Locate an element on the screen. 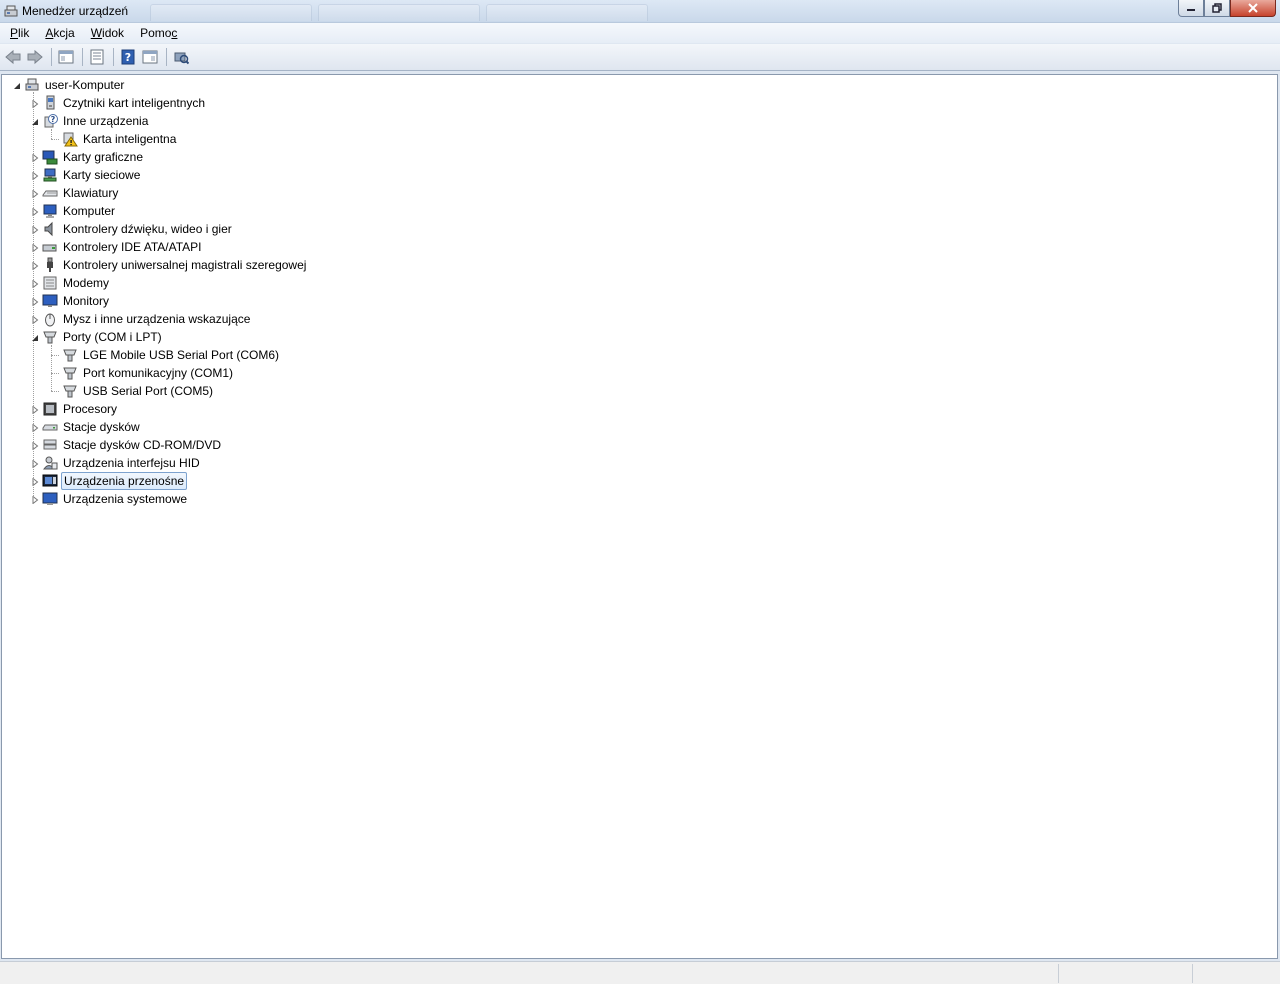 The image size is (1280, 984). tree-category-item: Kontrolery dźwięku, wideo i gier is located at coordinates (138, 229).